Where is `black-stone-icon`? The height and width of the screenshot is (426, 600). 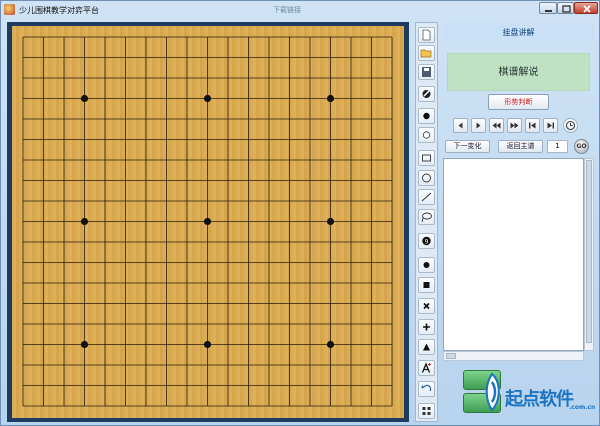 black-stone-icon is located at coordinates (426, 116).